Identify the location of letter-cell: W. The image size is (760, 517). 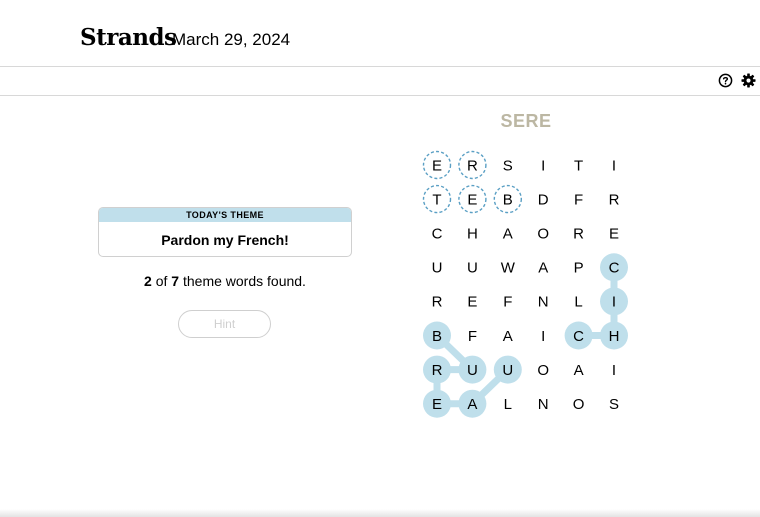
(508, 268).